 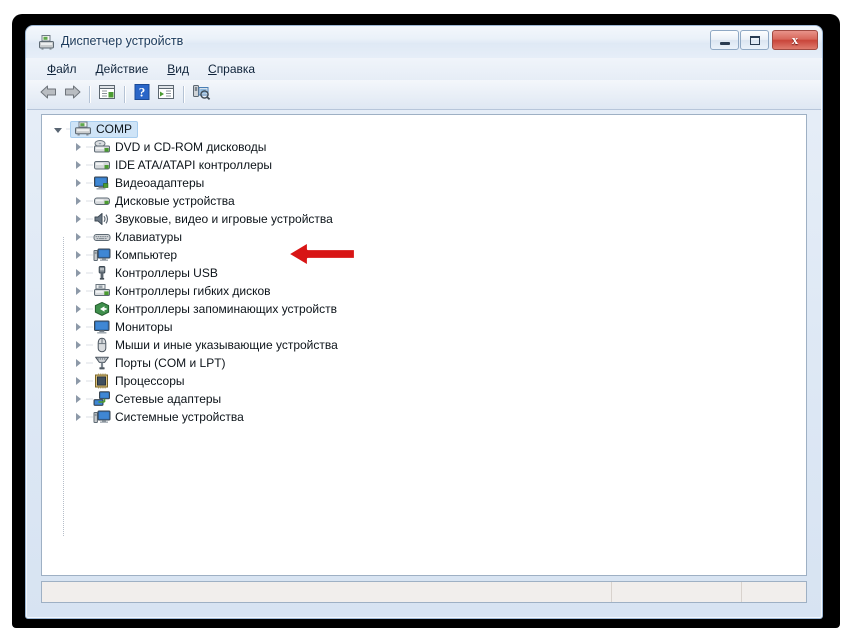 I want to click on tree-node-system-devices: Системные устройства, so click(x=424, y=417).